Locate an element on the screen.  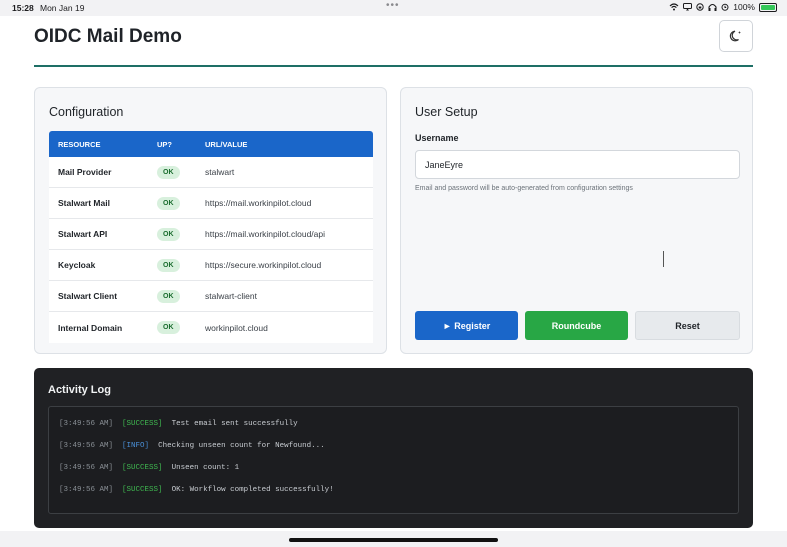
resource-name: Internal Domain is located at coordinates (90, 327).